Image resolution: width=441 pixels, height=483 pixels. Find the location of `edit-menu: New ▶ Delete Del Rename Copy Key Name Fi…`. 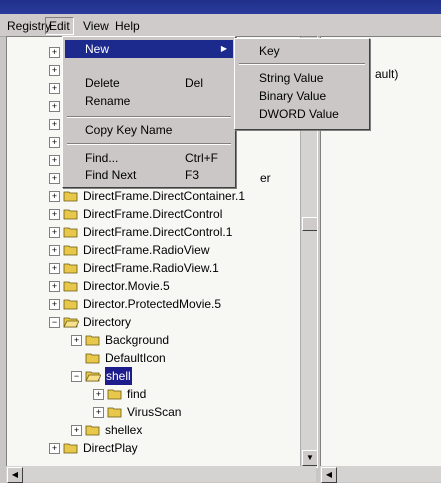

edit-menu: New ▶ Delete Del Rename Copy Key Name Fi… is located at coordinates (149, 112).